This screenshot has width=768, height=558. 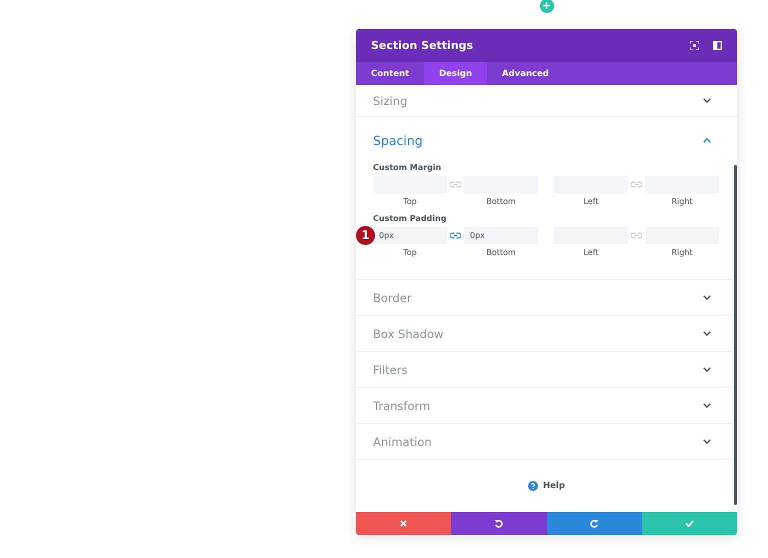 What do you see at coordinates (554, 486) in the screenshot?
I see `help-link: Help` at bounding box center [554, 486].